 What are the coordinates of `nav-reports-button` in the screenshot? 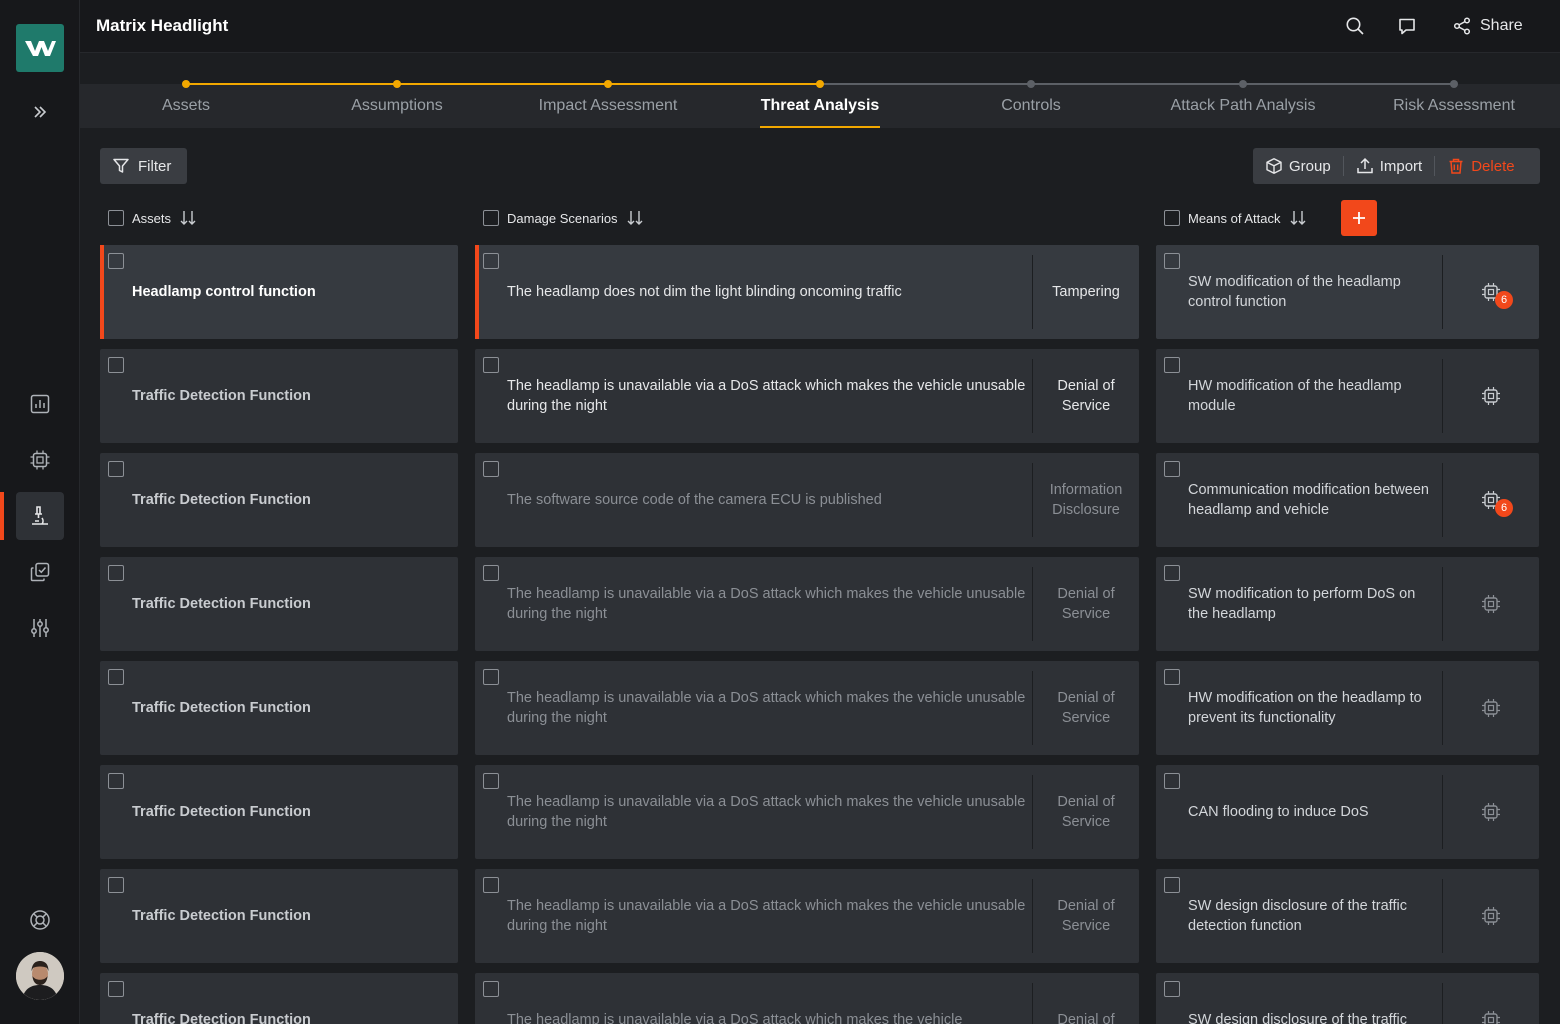 It's located at (40, 404).